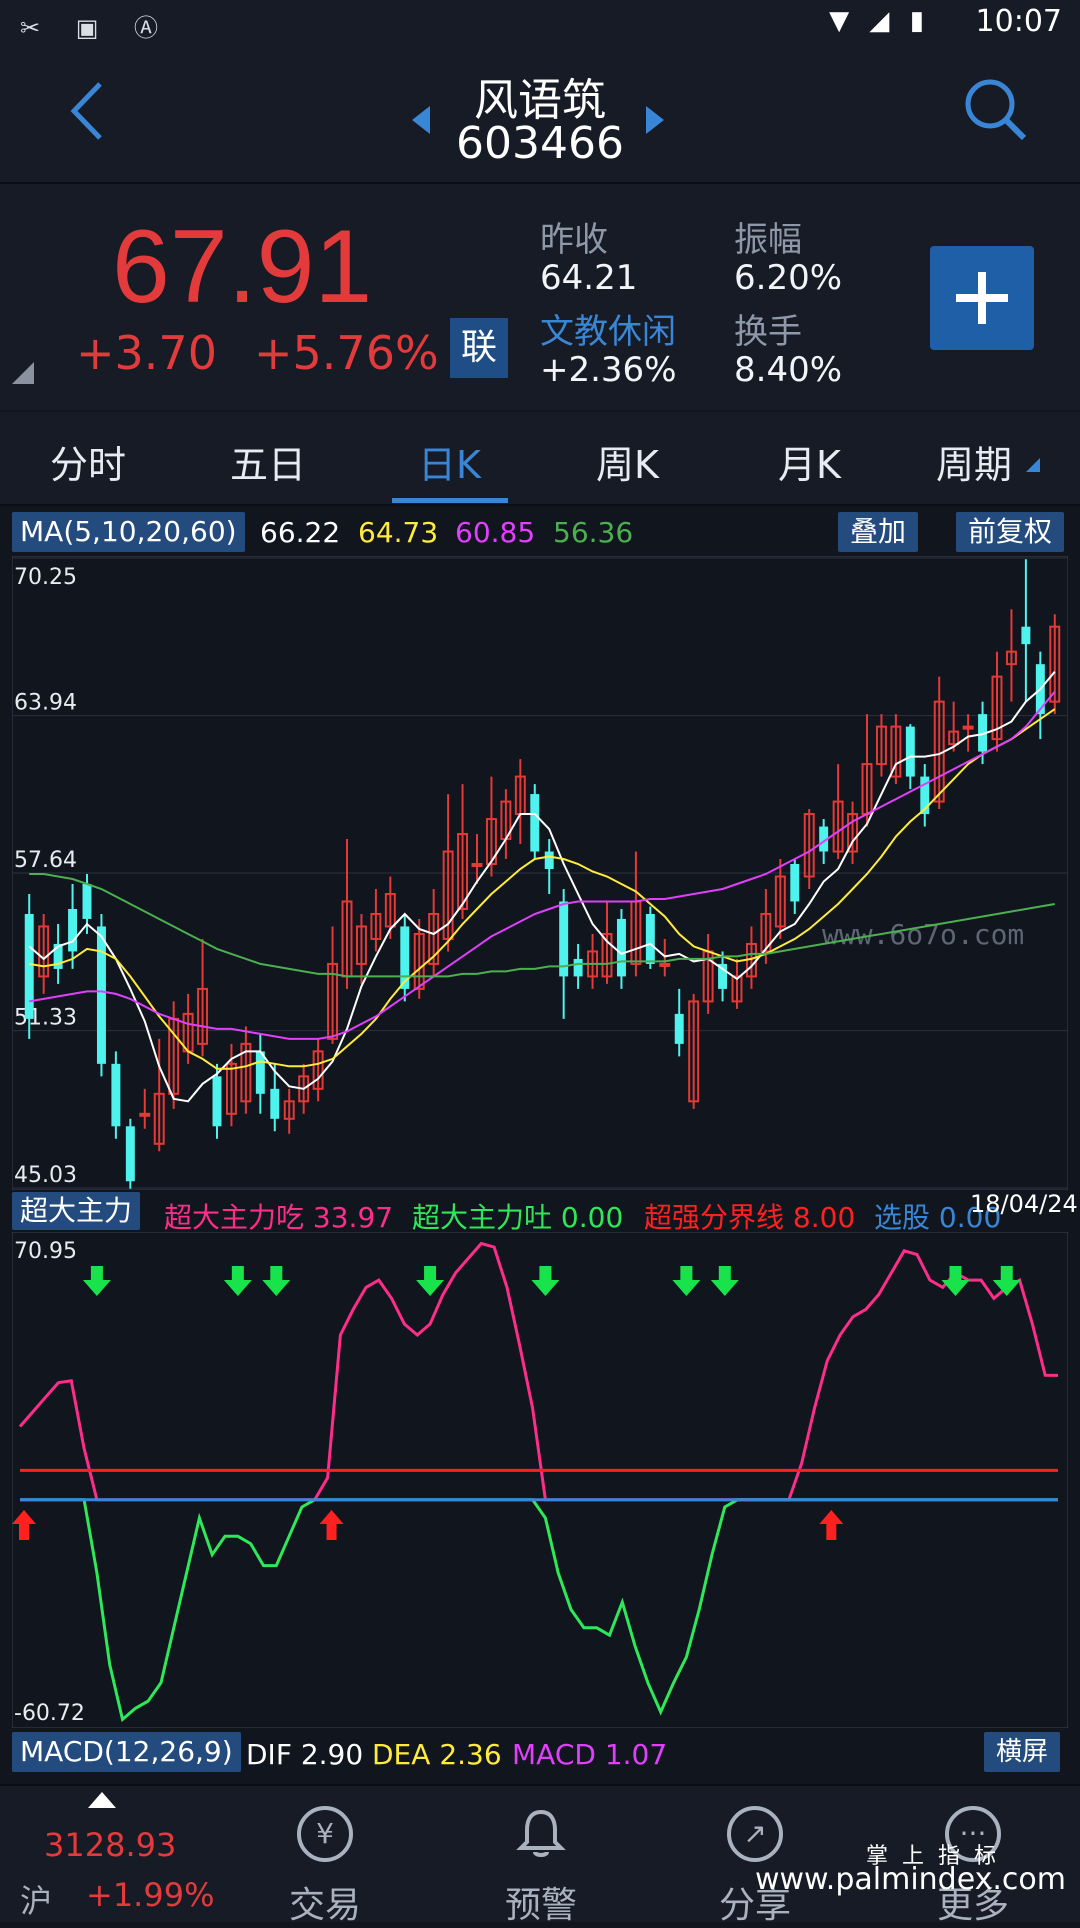 The image size is (1080, 1928). Describe the element at coordinates (768, 240) in the screenshot. I see `amplitude-label: 振幅` at that location.